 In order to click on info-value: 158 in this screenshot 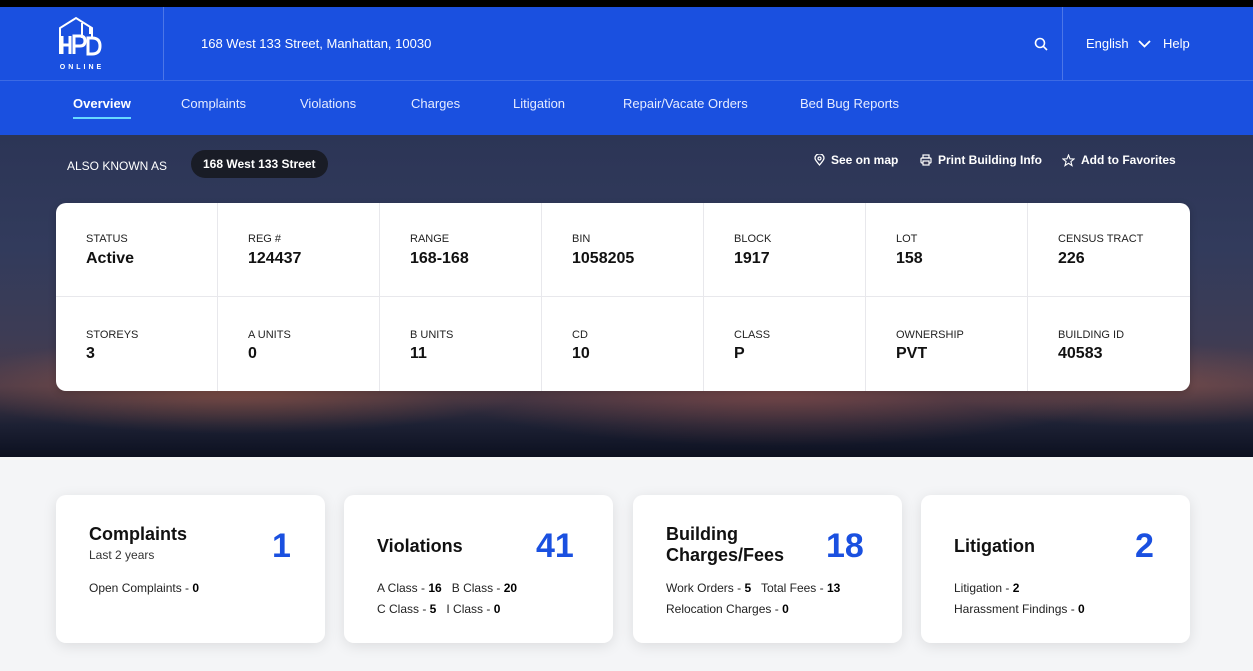, I will do `click(909, 258)`.